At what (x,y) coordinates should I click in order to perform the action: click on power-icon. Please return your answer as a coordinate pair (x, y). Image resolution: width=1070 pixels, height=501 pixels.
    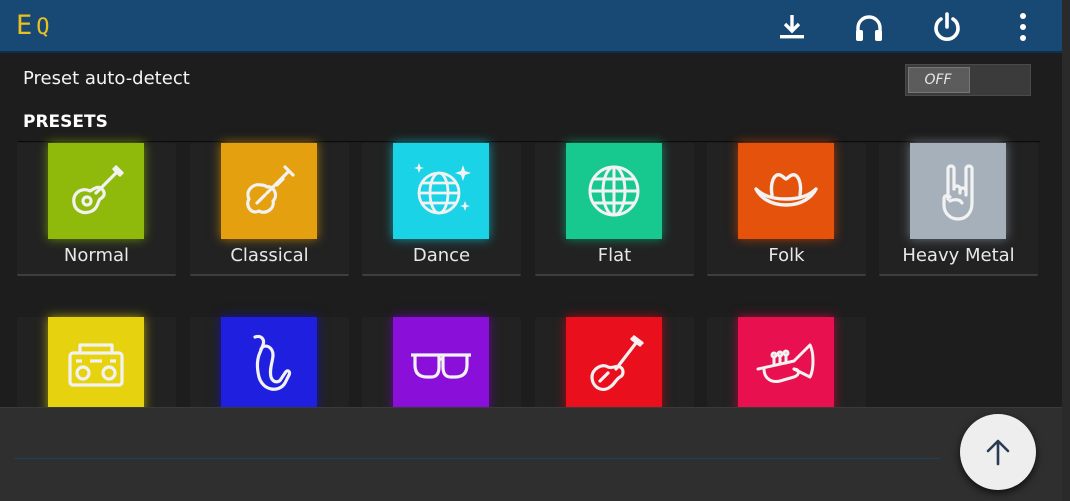
    Looking at the image, I should click on (947, 27).